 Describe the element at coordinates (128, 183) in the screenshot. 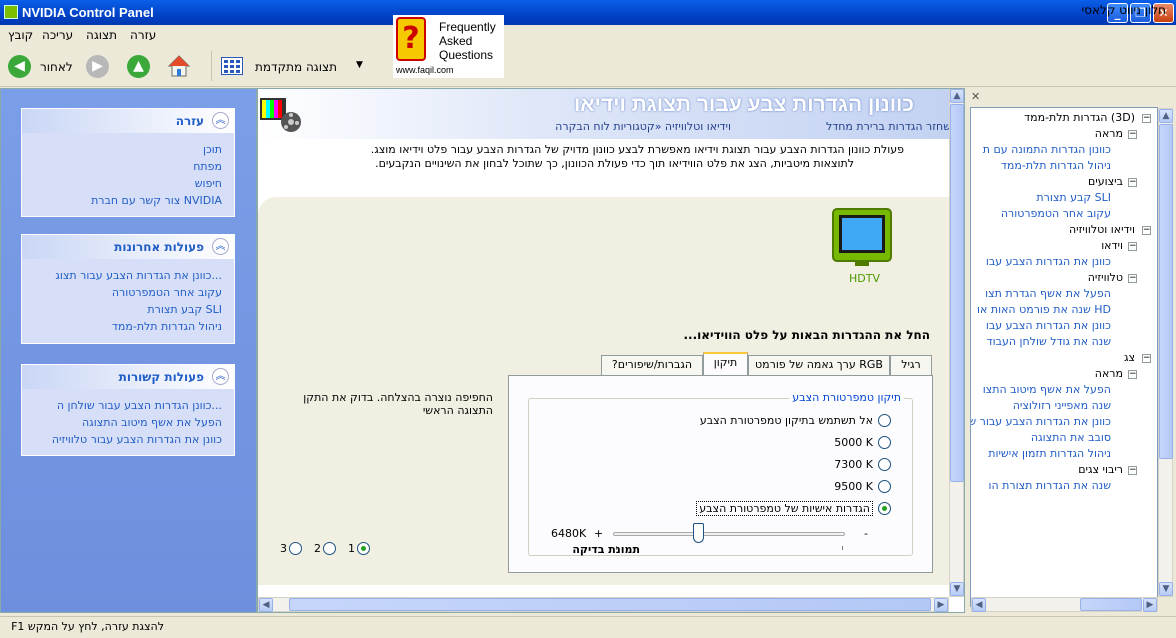

I see `help-link-search: חיפוש` at that location.